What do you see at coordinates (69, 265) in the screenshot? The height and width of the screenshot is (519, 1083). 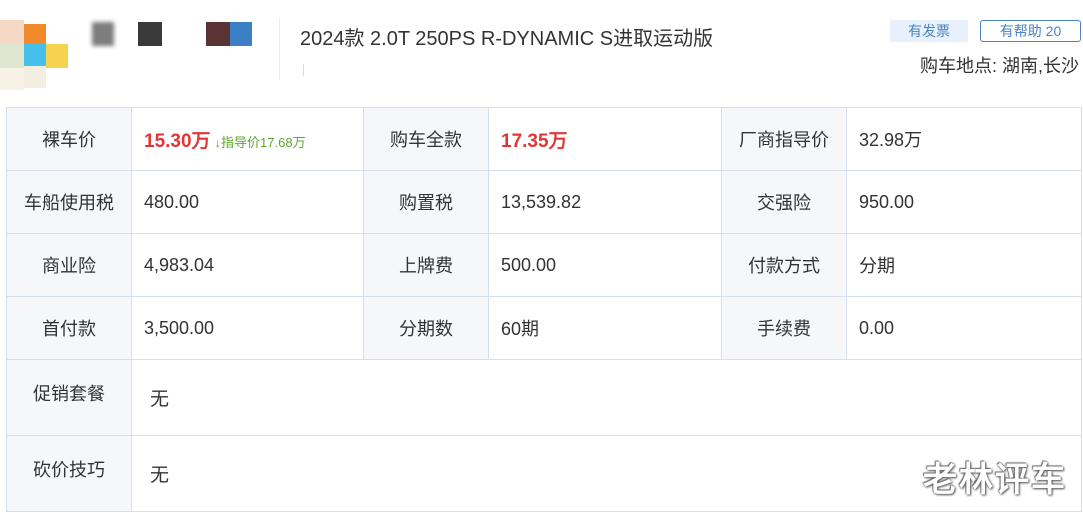 I see `commercial-insurance-label: 商业险` at bounding box center [69, 265].